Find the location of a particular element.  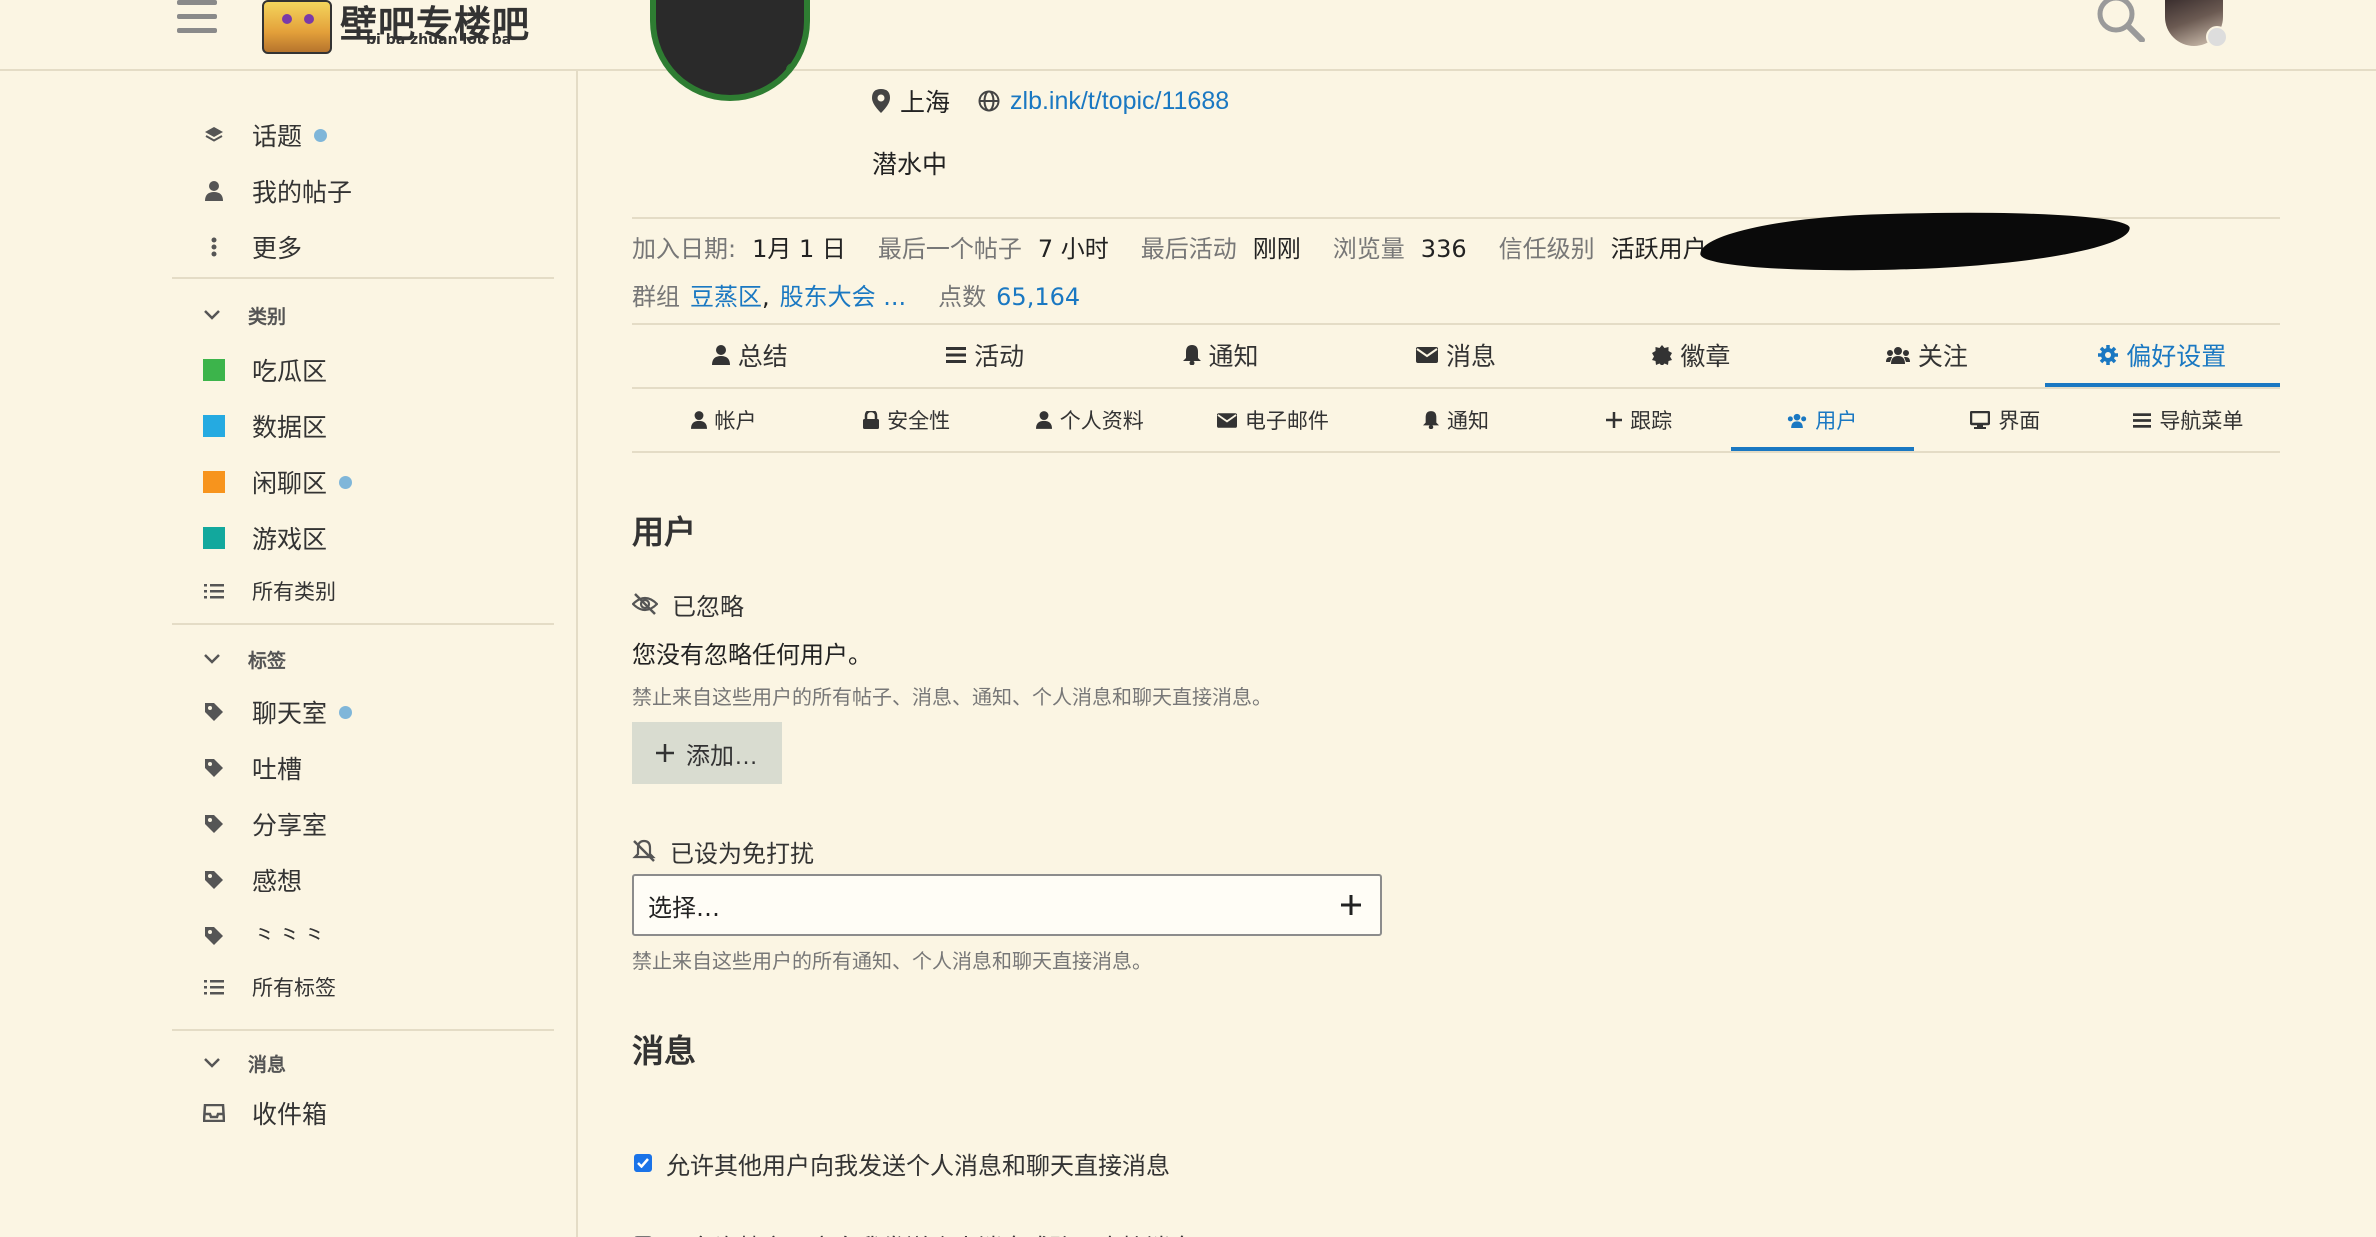

sidebar-tag-item: 聊天室 is located at coordinates (276, 712).